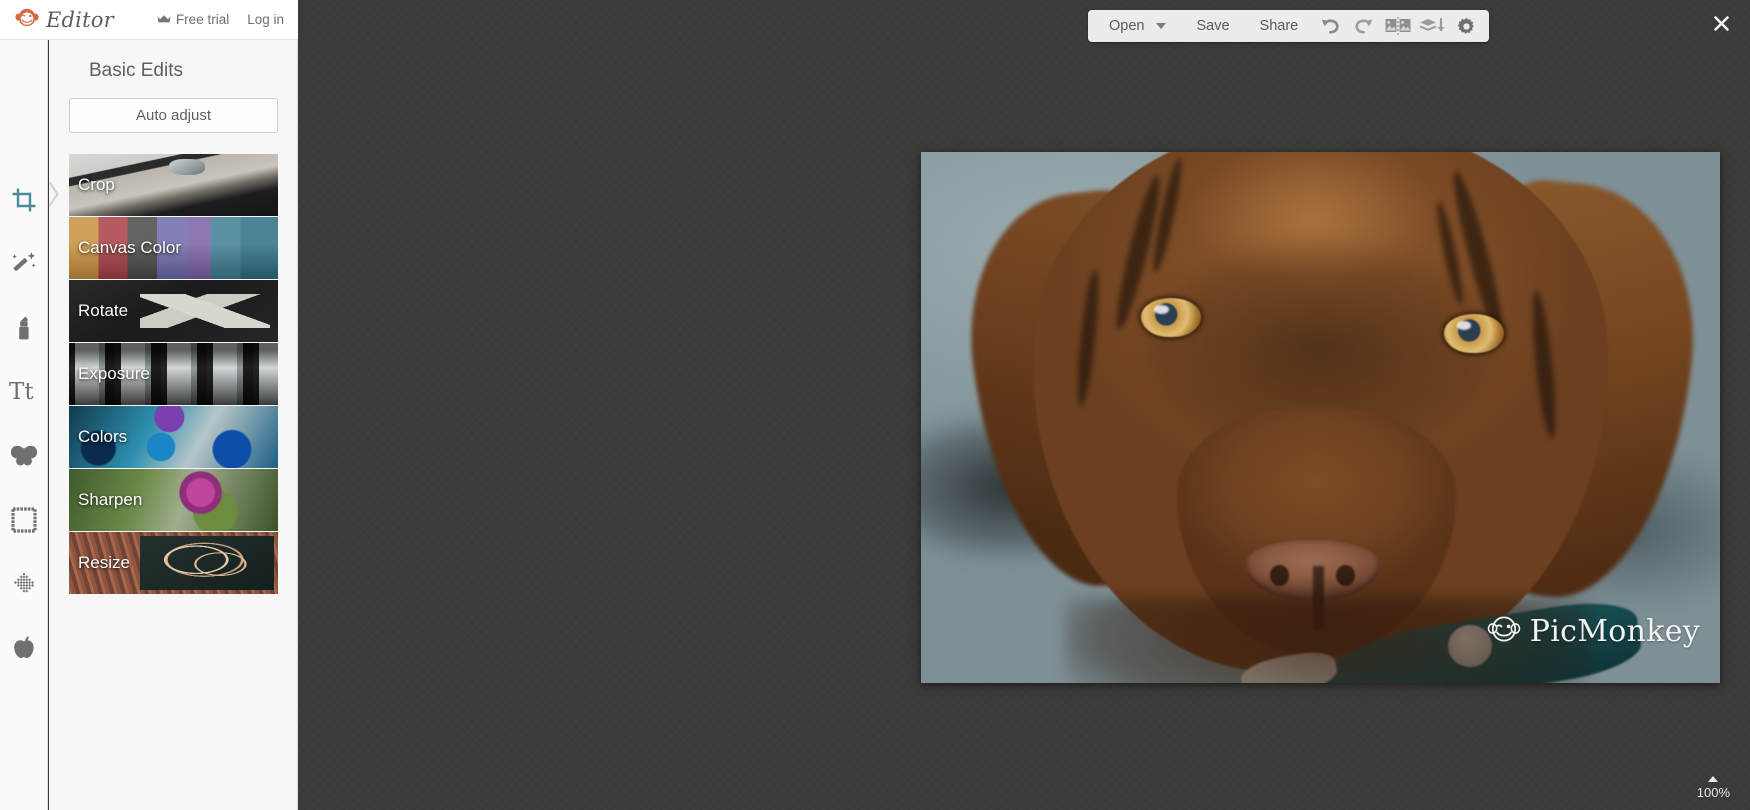 This screenshot has width=1750, height=810. What do you see at coordinates (173, 185) in the screenshot?
I see `list-item-crop: Crop` at bounding box center [173, 185].